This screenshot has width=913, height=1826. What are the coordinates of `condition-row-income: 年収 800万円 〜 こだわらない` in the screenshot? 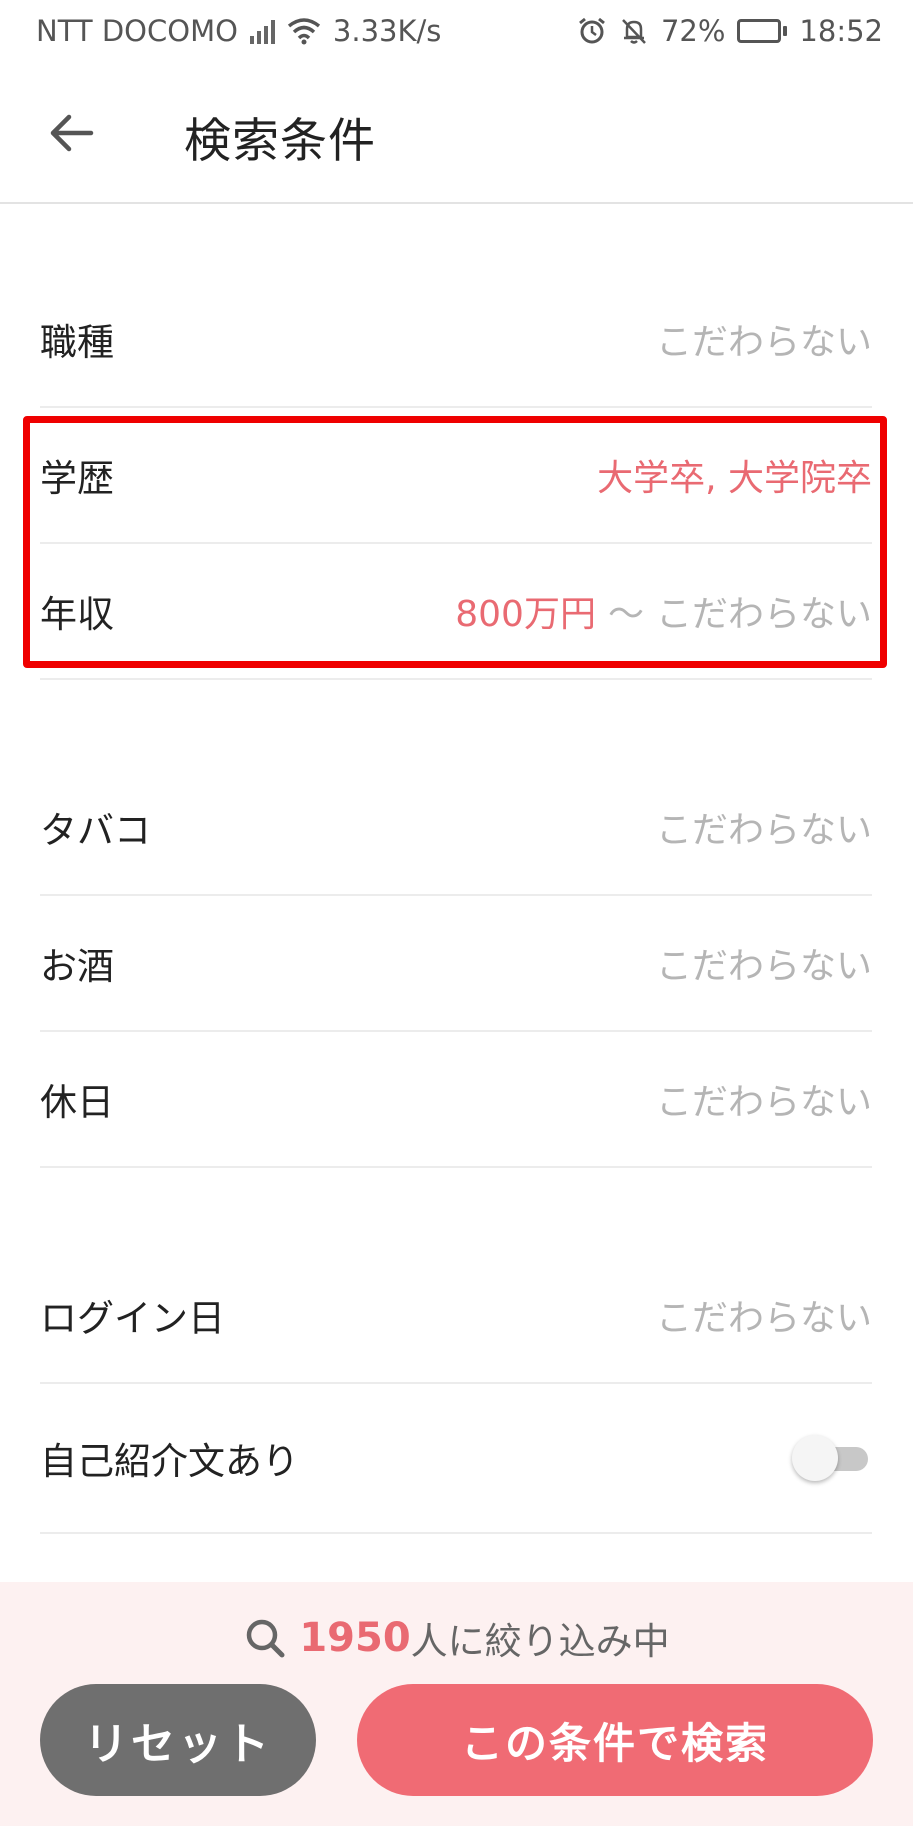 It's located at (456, 612).